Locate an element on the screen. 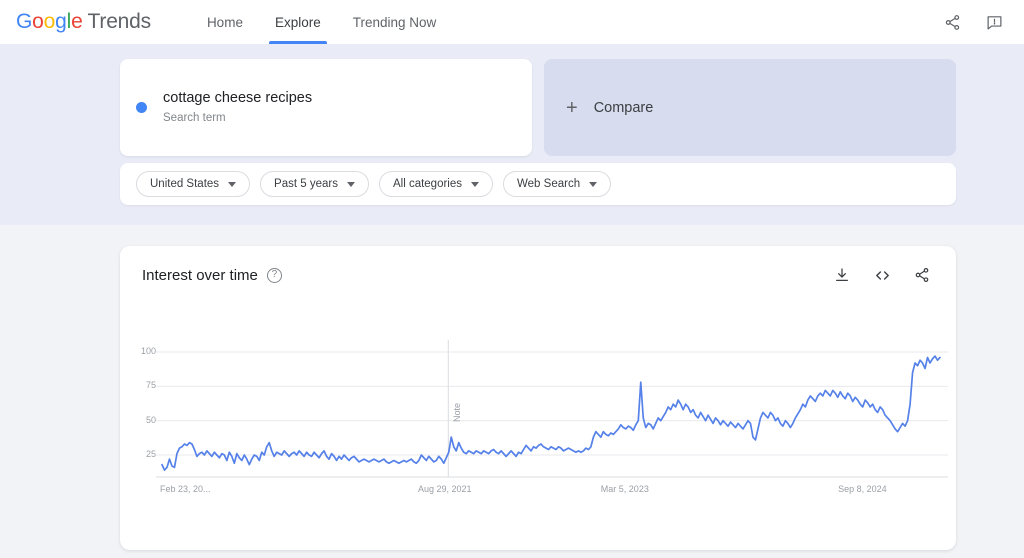 The image size is (1024, 558). filter-category-dropdown: All categories is located at coordinates (436, 184).